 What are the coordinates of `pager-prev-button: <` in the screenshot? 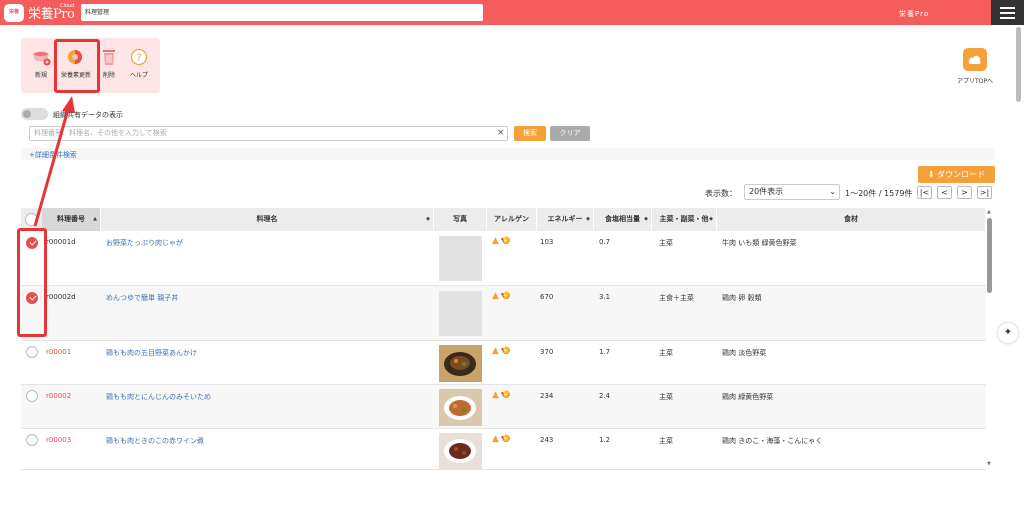 It's located at (944, 192).